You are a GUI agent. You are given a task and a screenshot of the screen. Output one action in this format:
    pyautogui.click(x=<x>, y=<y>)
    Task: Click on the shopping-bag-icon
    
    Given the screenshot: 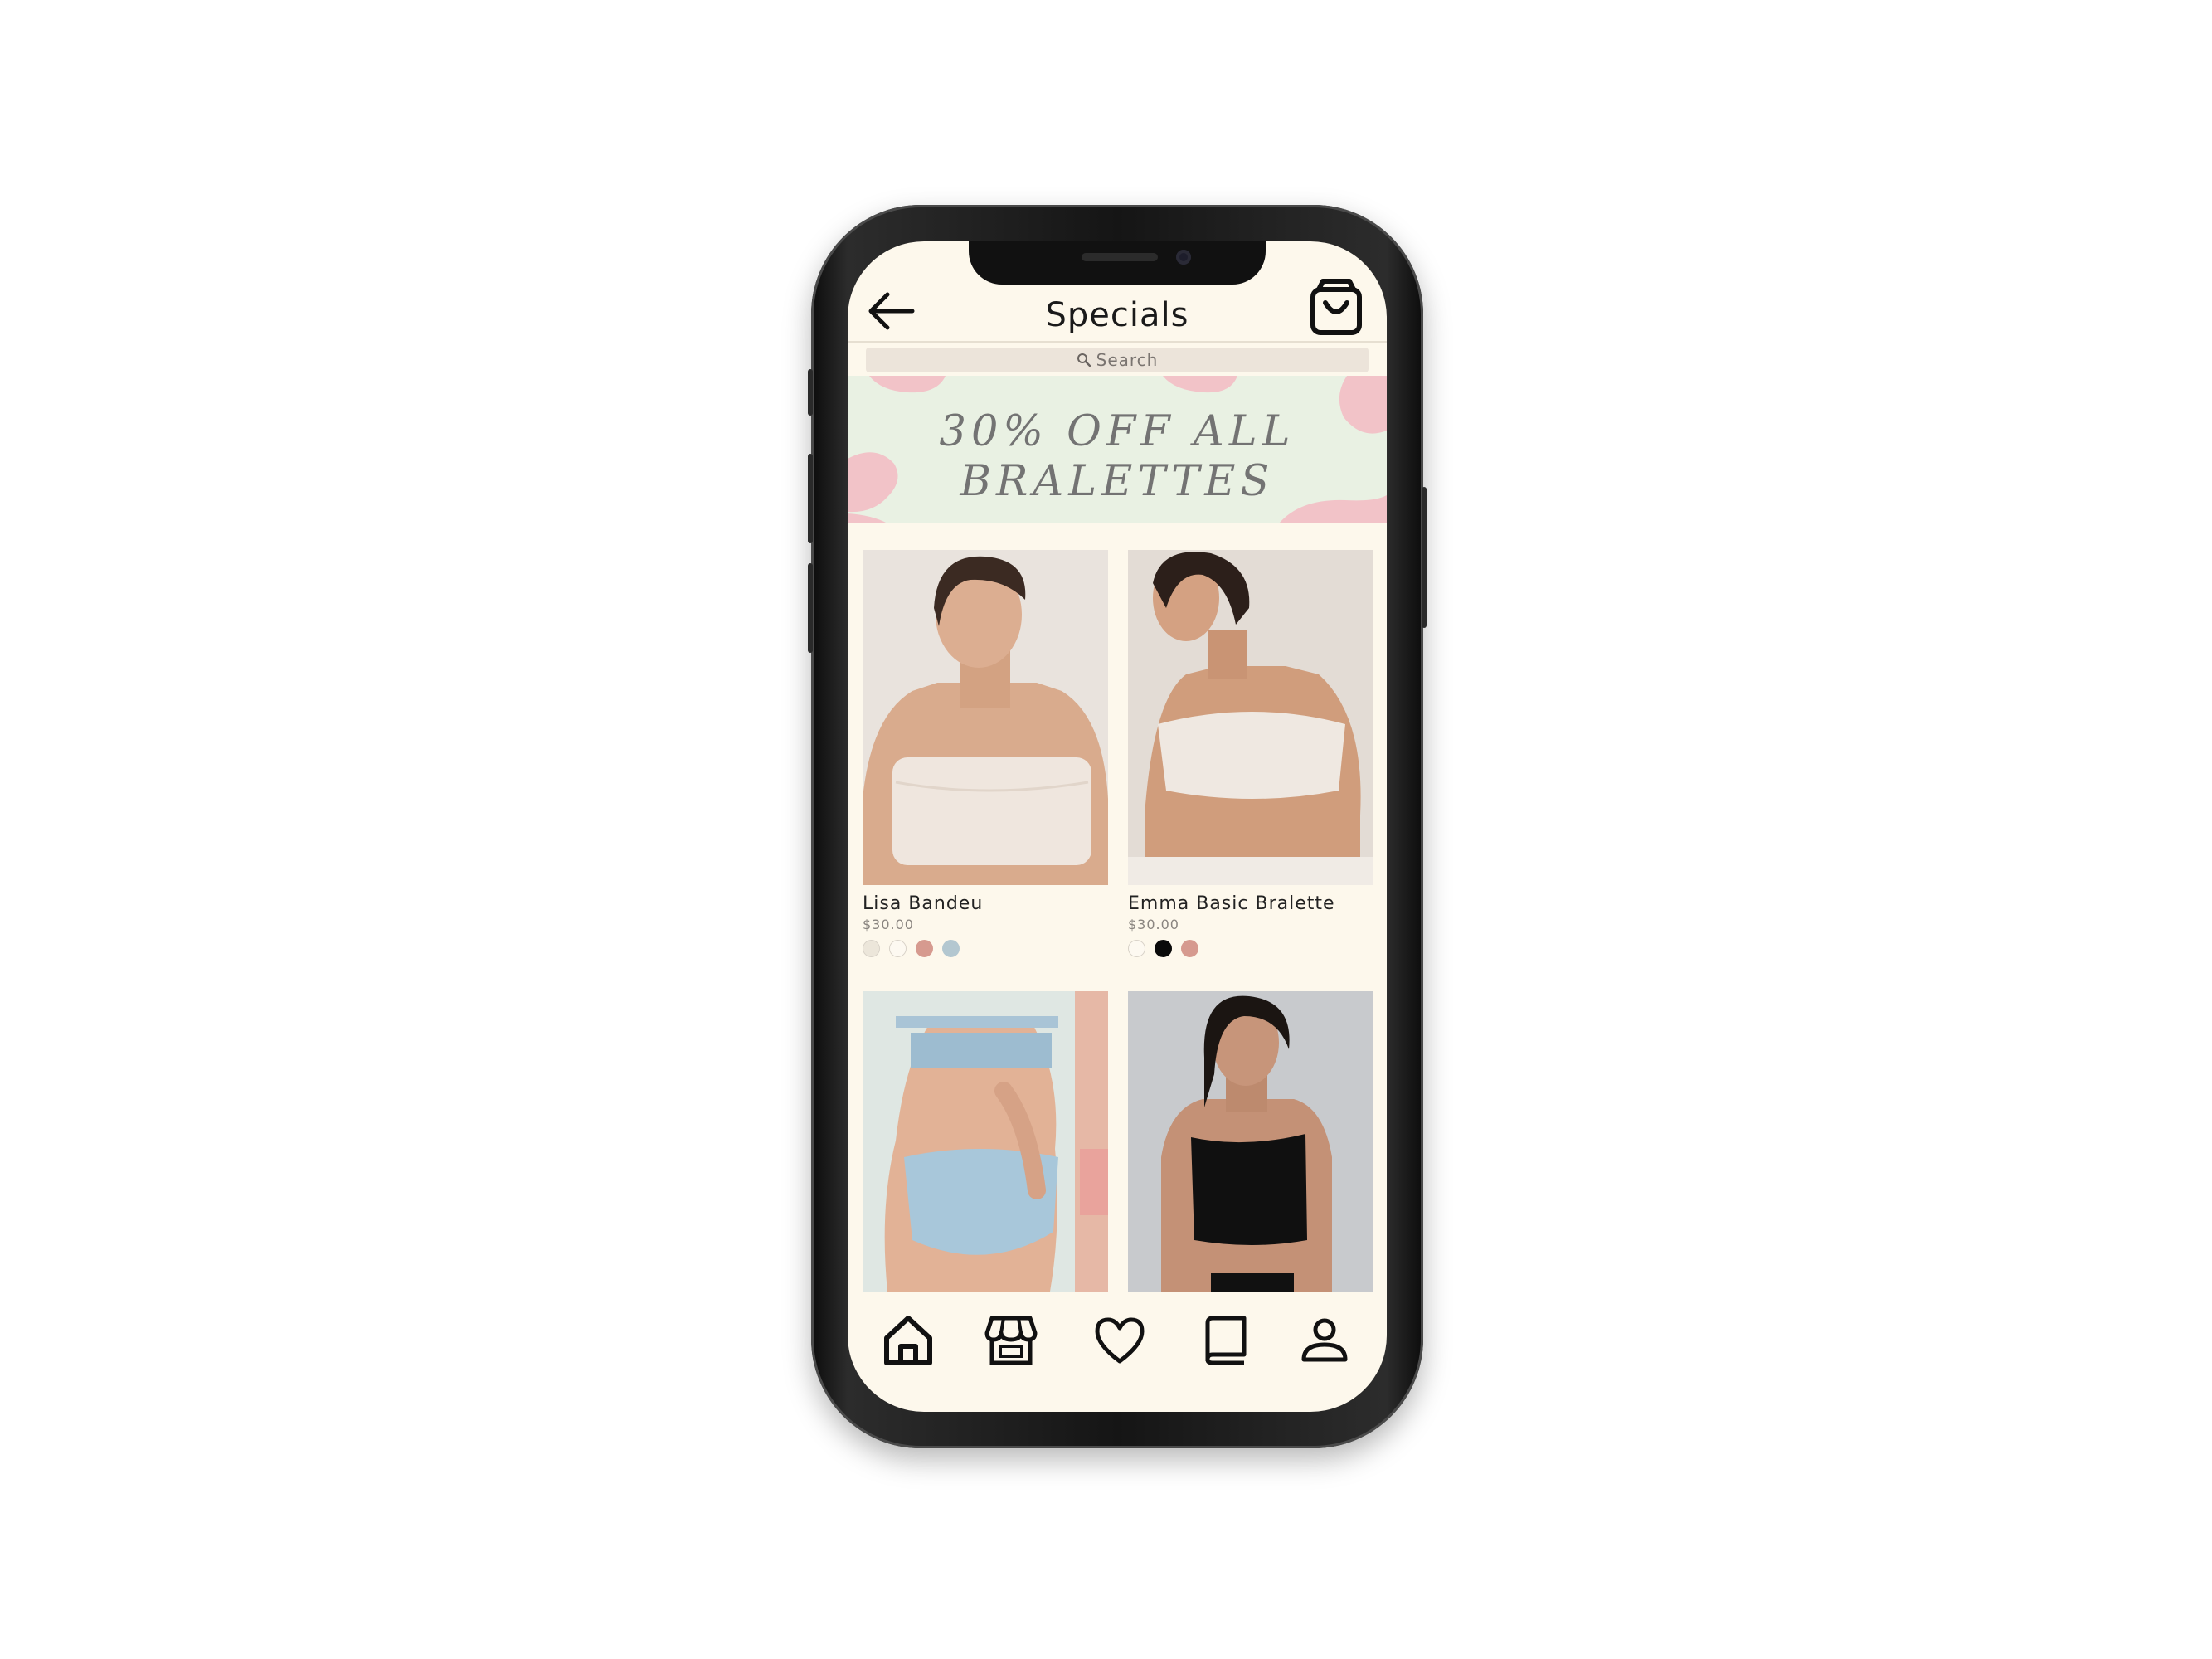 What is the action you would take?
    pyautogui.click(x=1336, y=307)
    